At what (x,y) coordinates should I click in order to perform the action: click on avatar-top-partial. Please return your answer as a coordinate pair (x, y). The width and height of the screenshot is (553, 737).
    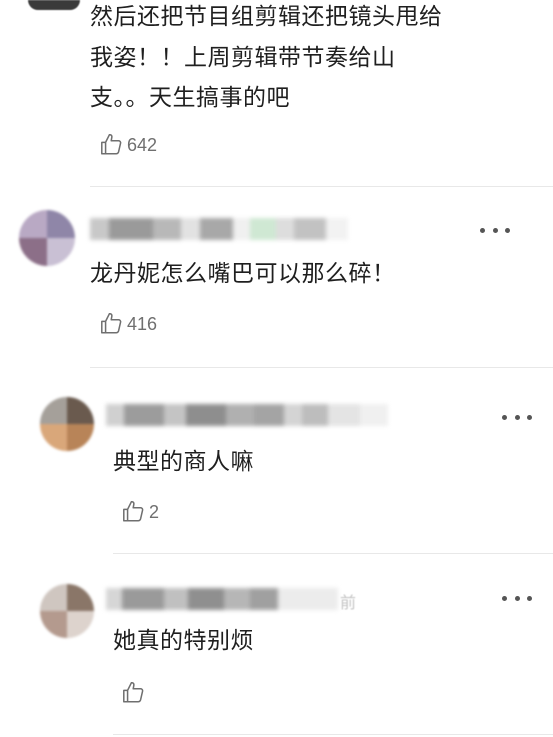
    Looking at the image, I should click on (54, 5).